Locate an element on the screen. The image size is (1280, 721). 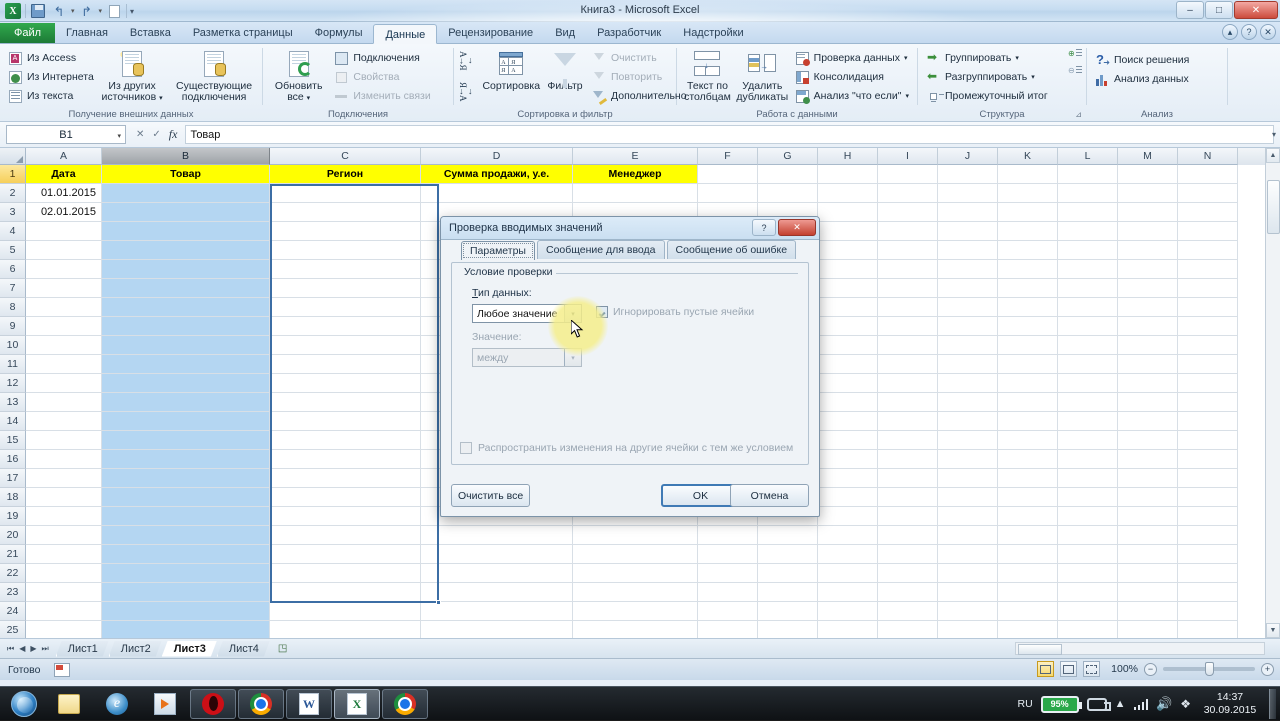
page-layout-view-button is located at coordinates (1068, 669).